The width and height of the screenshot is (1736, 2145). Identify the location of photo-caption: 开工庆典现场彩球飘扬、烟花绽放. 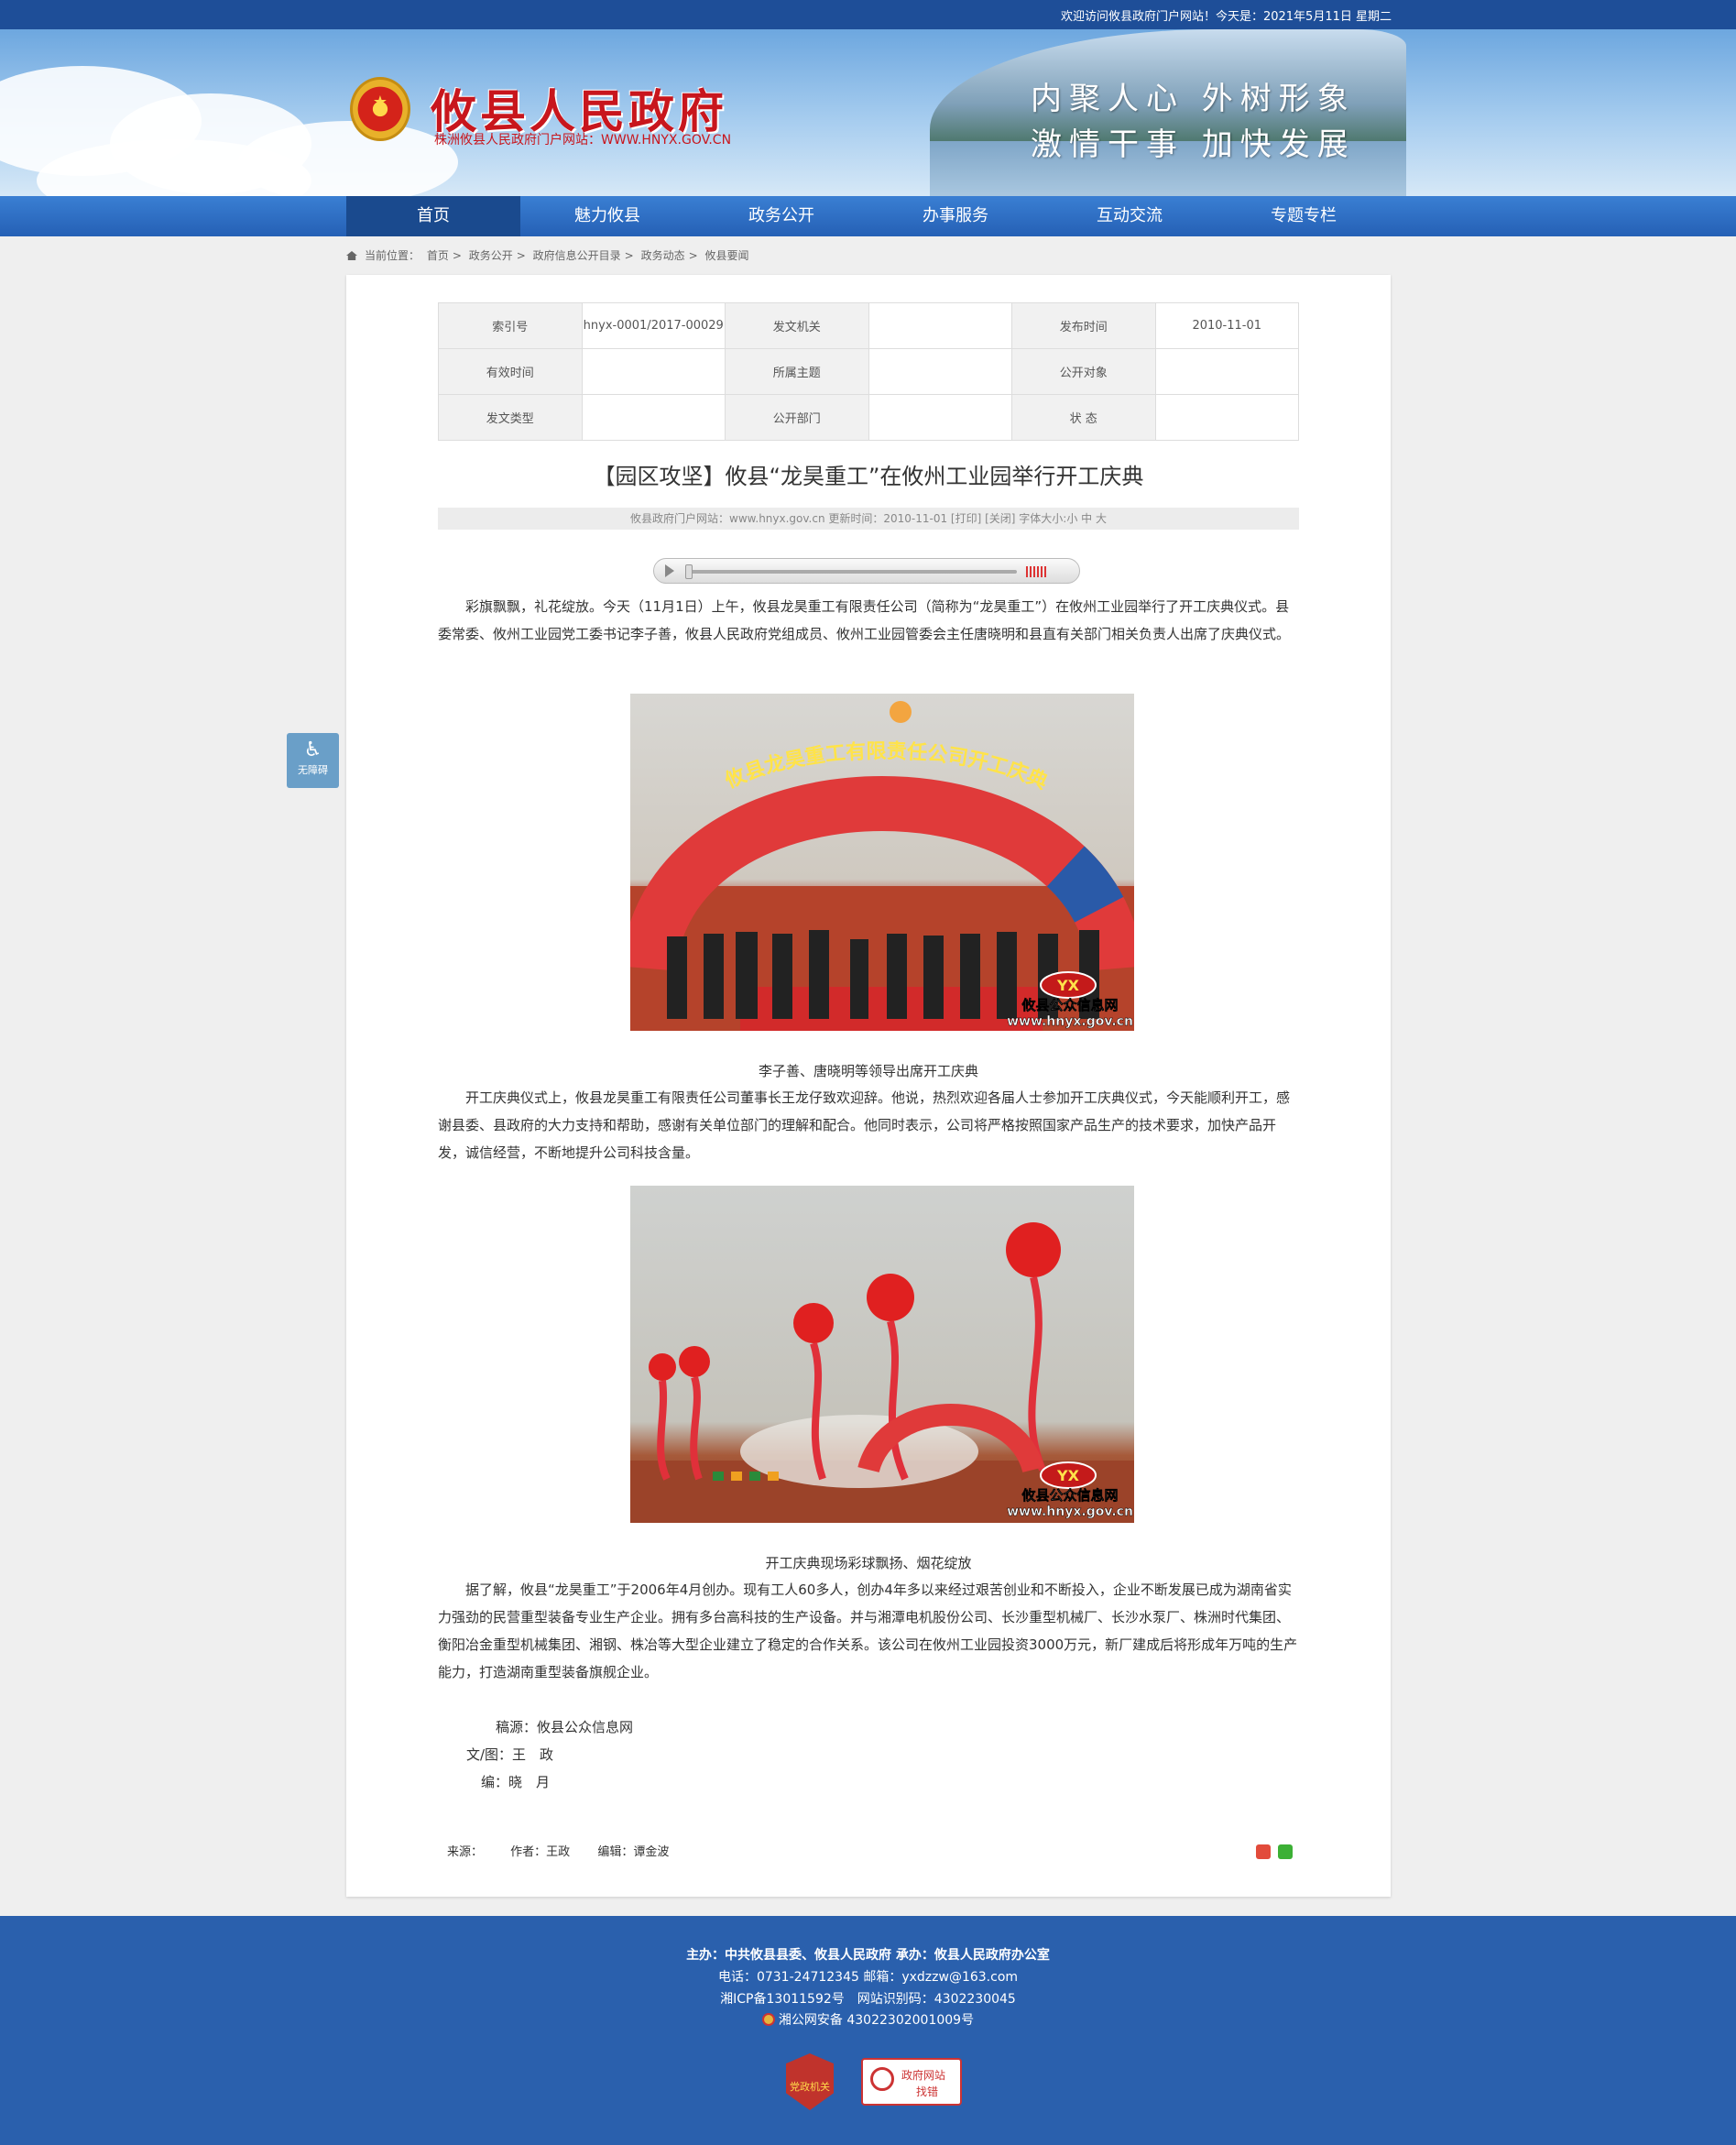
(869, 1563).